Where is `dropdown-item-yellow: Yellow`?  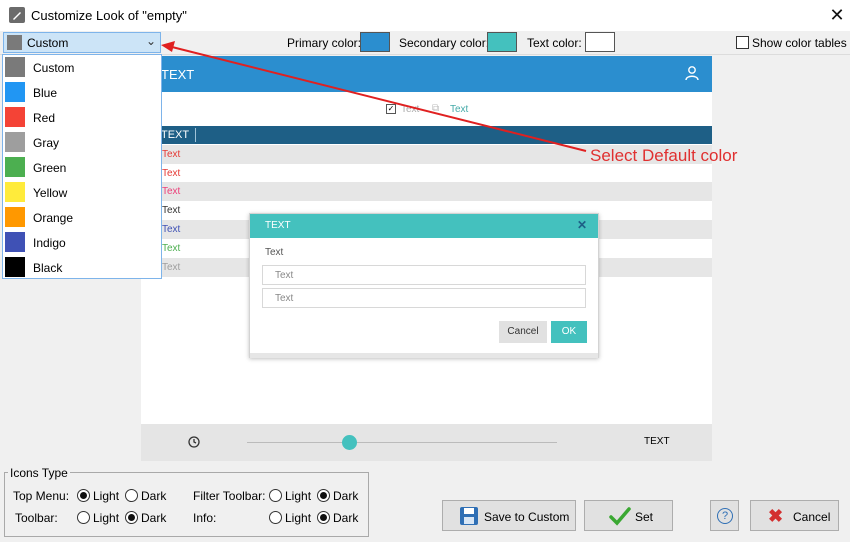 dropdown-item-yellow: Yellow is located at coordinates (82, 192).